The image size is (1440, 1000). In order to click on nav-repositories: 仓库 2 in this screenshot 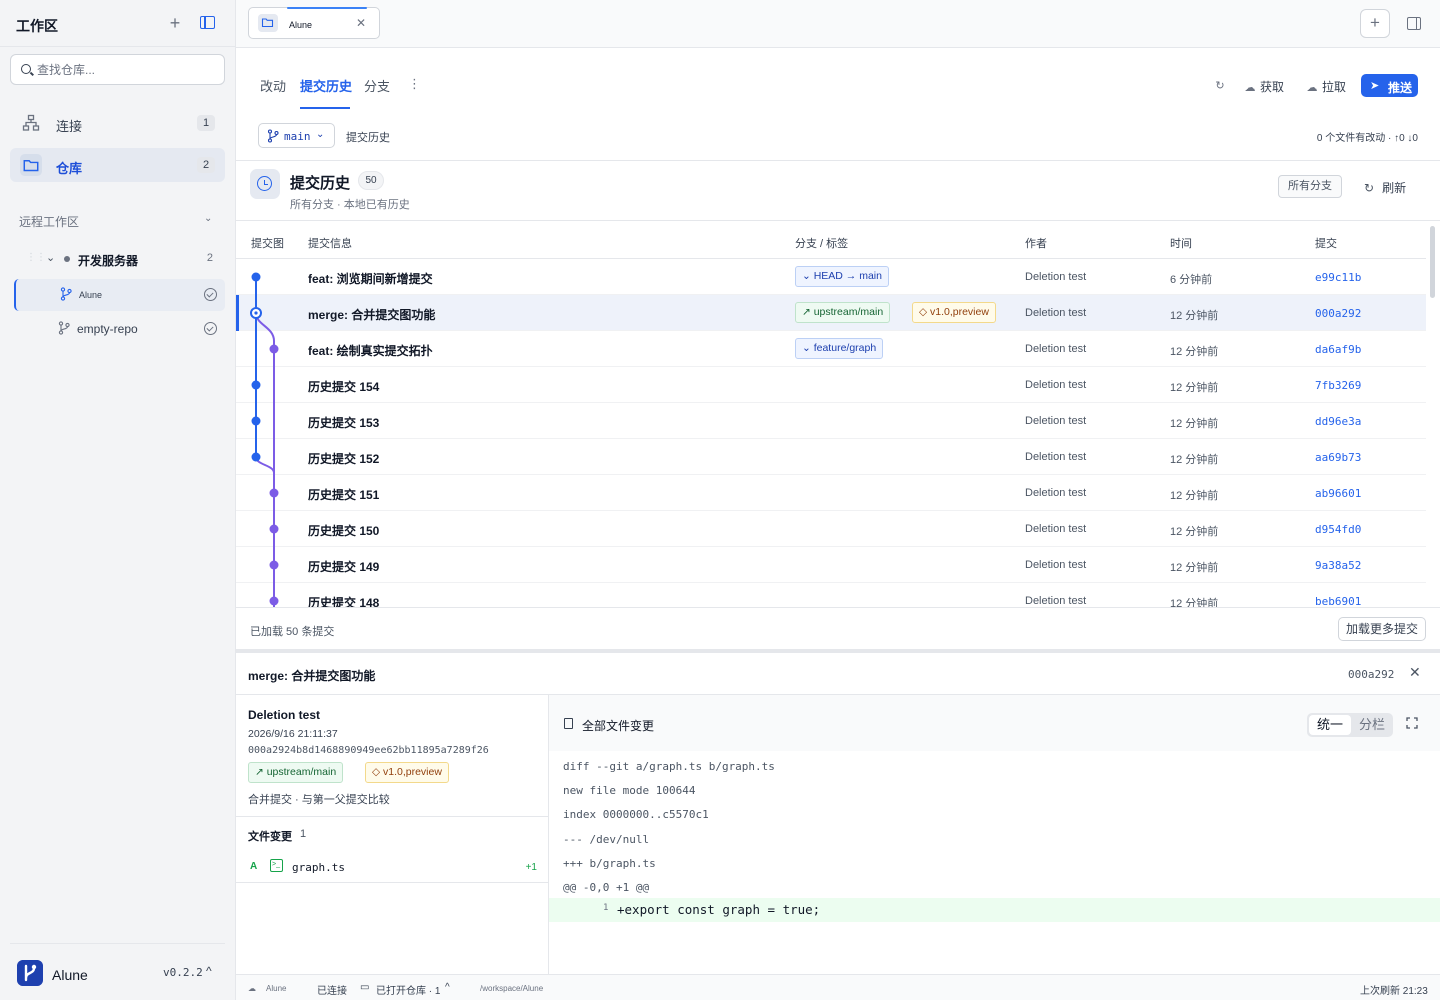, I will do `click(117, 165)`.